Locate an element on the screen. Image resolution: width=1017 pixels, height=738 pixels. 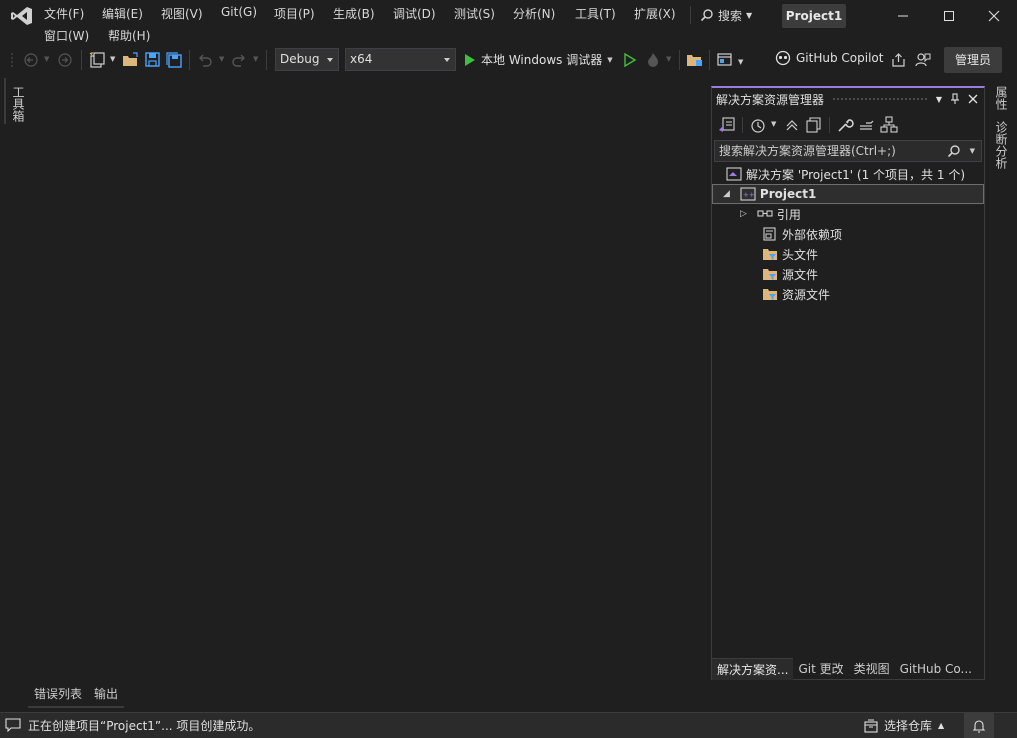
tree-item-references: ▷ 引用 is located at coordinates (848, 214).